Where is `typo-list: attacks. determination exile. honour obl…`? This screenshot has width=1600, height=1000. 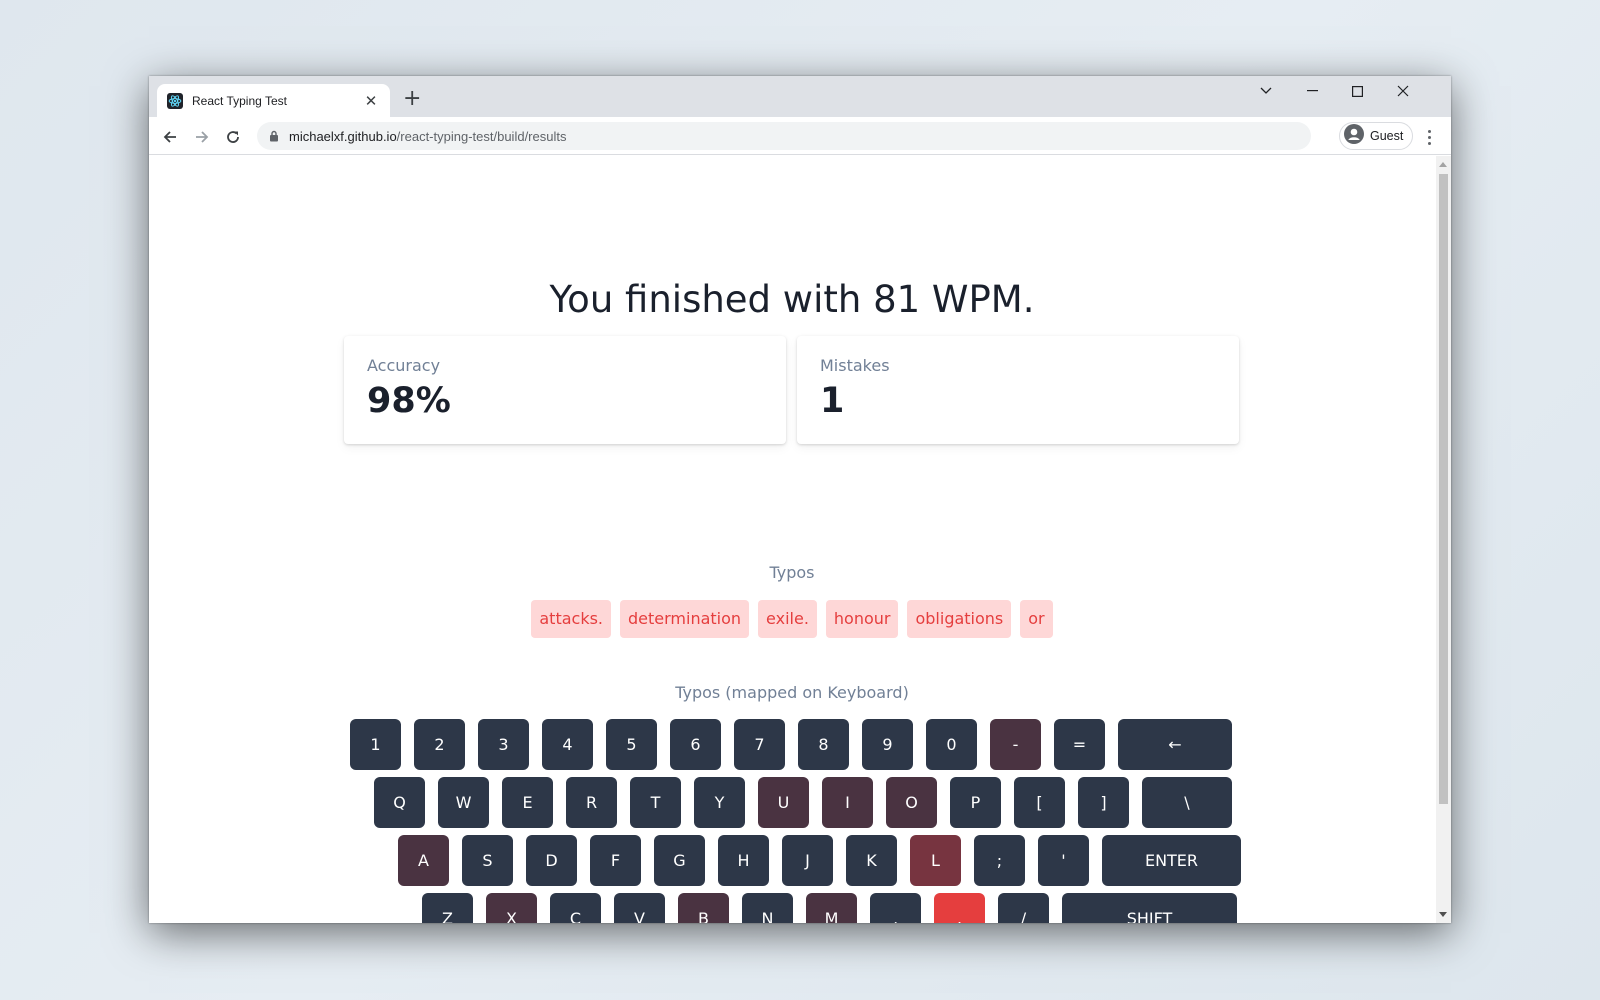
typo-list: attacks. determination exile. honour obl… is located at coordinates (792, 619).